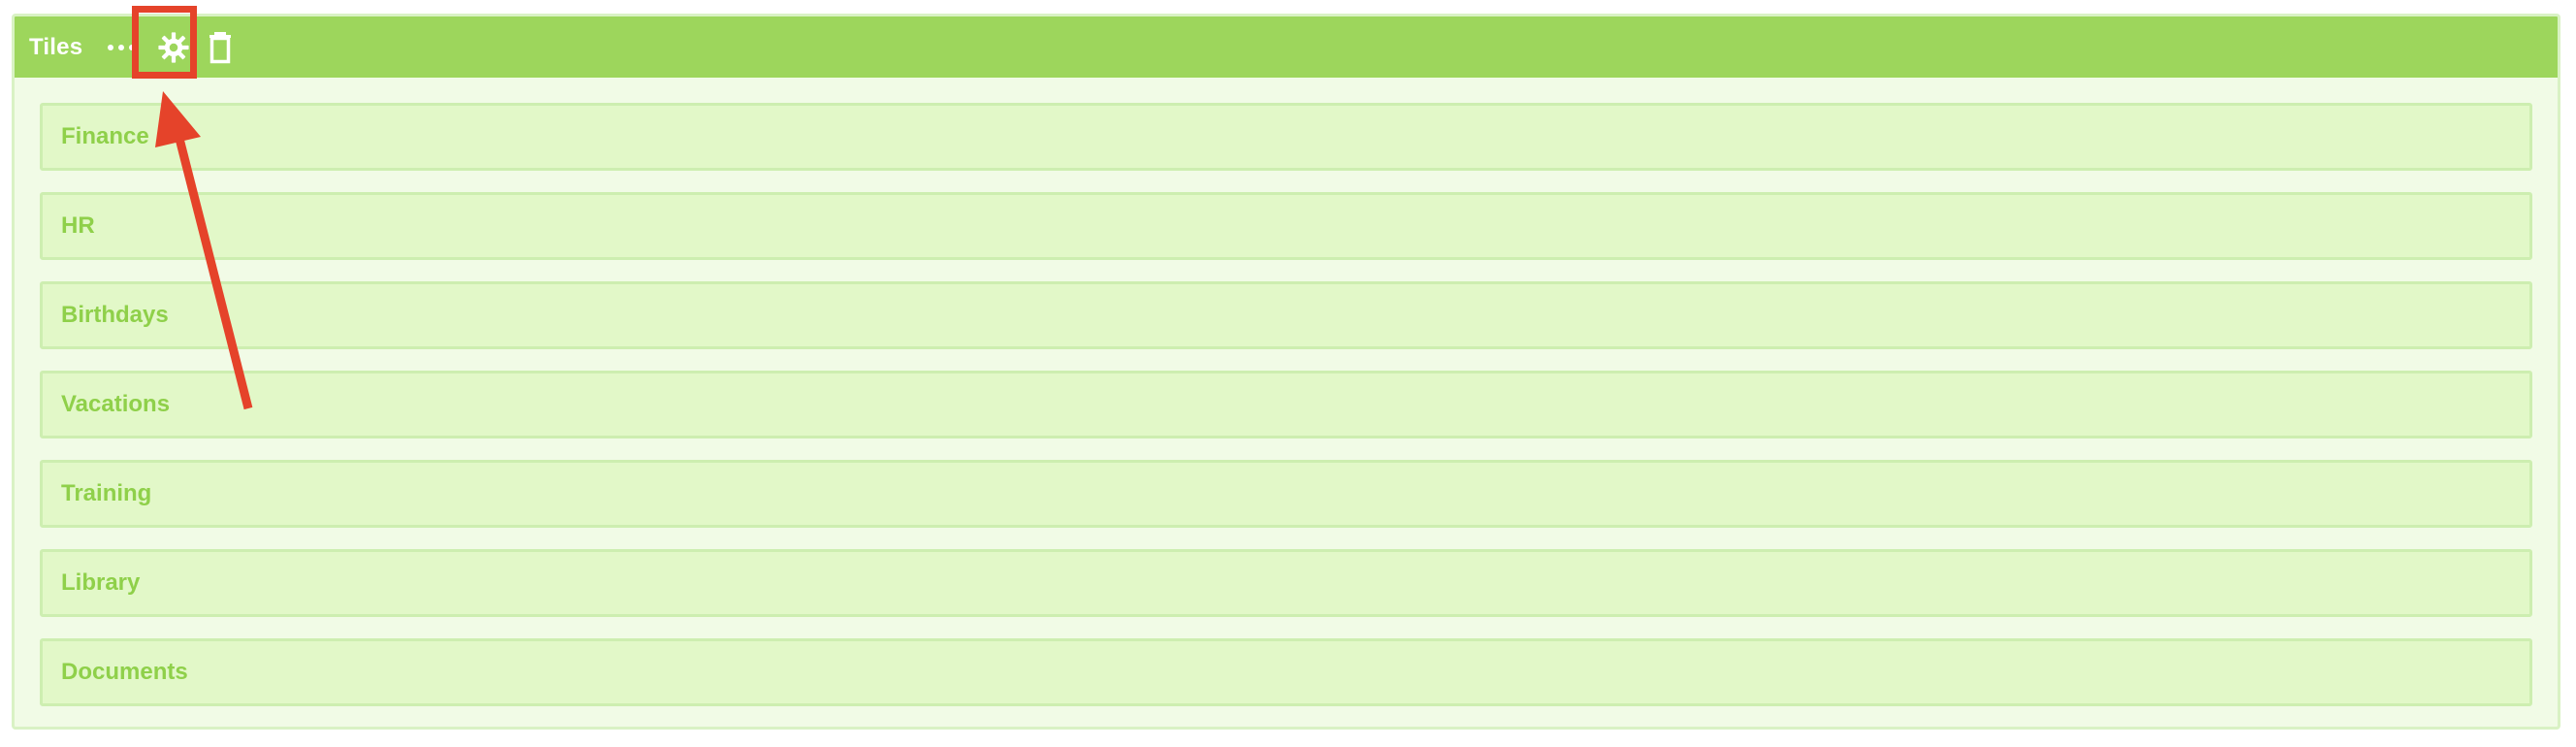 This screenshot has height=747, width=2576. Describe the element at coordinates (1286, 404) in the screenshot. I see `tile-vacations: Vacations` at that location.